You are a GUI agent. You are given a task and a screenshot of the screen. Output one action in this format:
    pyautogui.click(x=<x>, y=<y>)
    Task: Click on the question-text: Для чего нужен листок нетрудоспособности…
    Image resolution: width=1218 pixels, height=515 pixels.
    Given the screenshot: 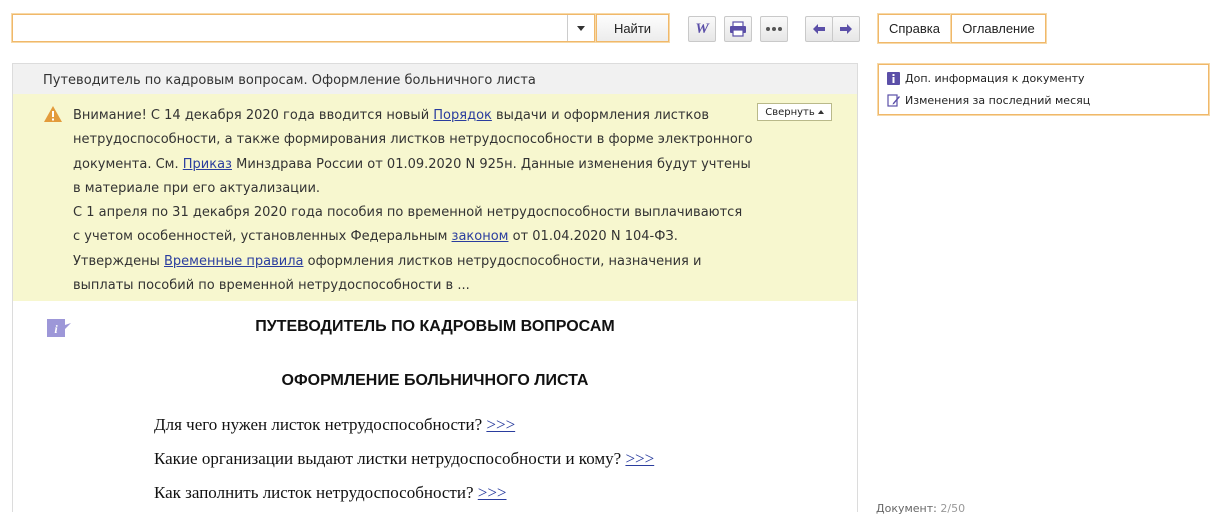 What is the action you would take?
    pyautogui.click(x=320, y=424)
    